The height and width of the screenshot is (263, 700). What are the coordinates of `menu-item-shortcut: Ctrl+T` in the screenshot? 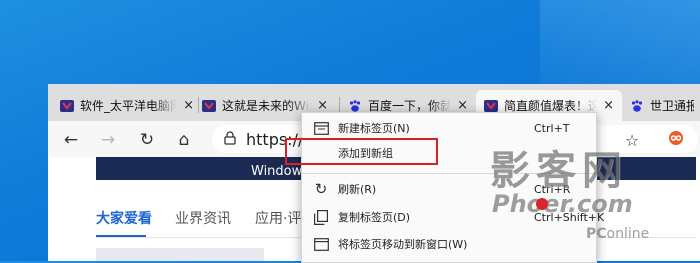 It's located at (552, 128).